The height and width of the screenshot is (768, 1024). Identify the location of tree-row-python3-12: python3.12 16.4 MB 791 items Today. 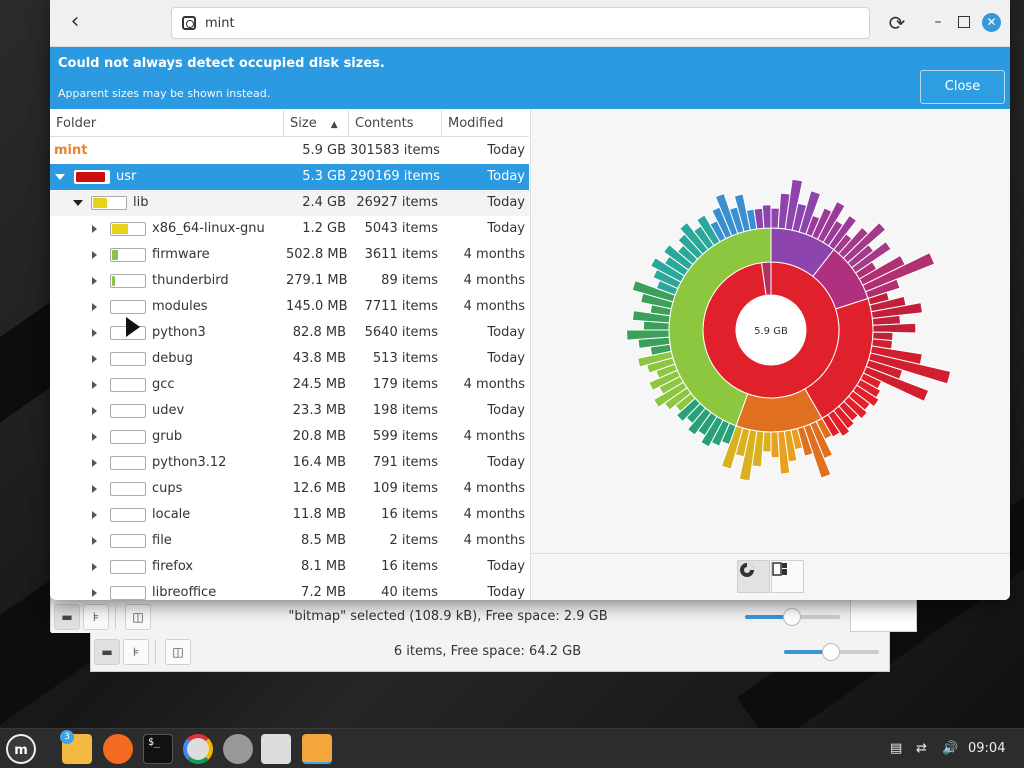
(289, 463).